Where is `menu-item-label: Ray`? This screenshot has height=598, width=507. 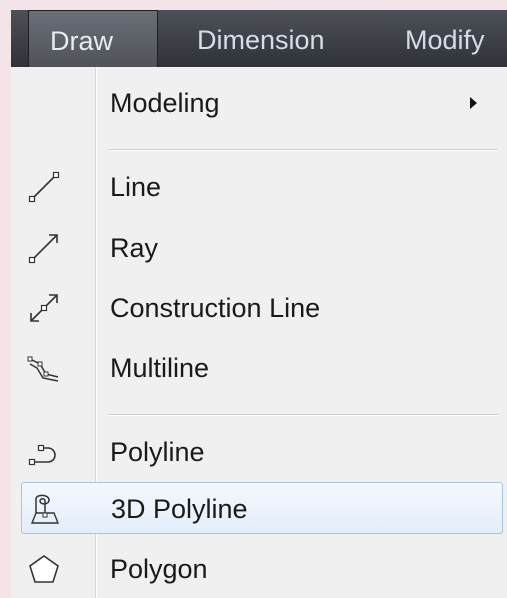
menu-item-label: Ray is located at coordinates (134, 248).